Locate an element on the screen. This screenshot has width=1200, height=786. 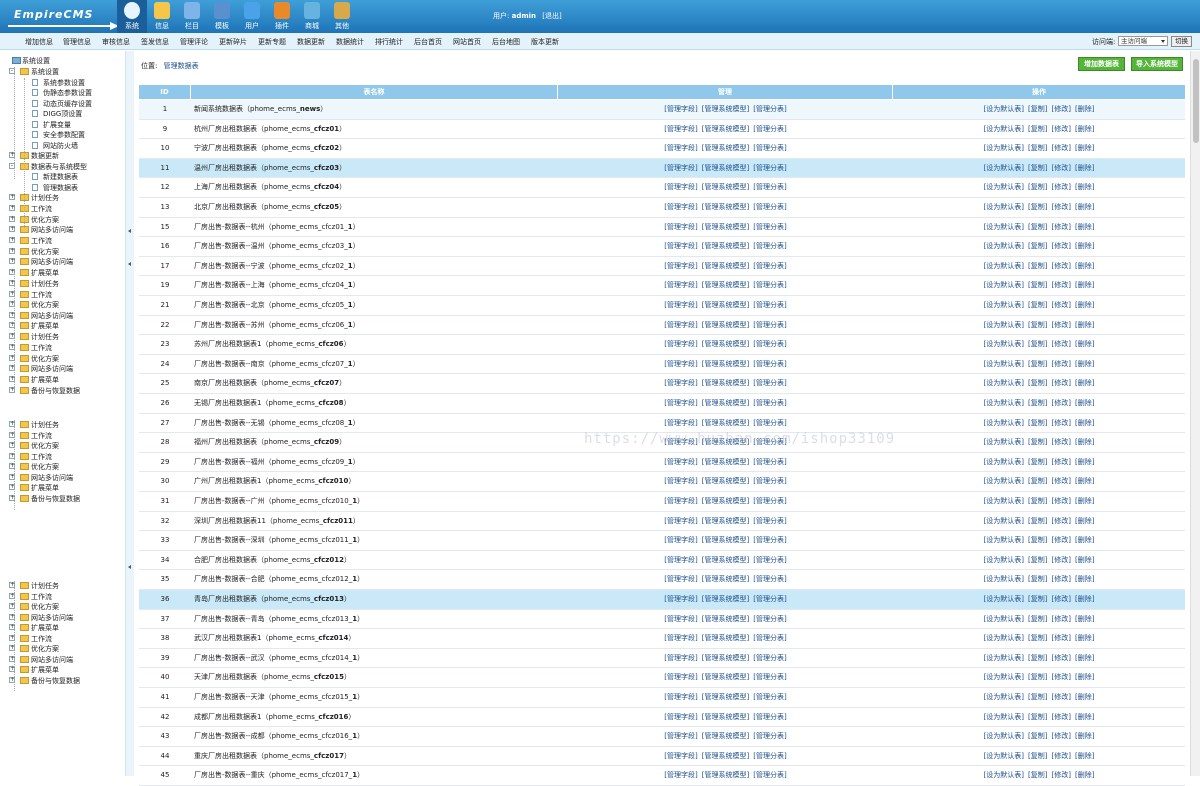
scrollbar is located at coordinates (1195, 413).